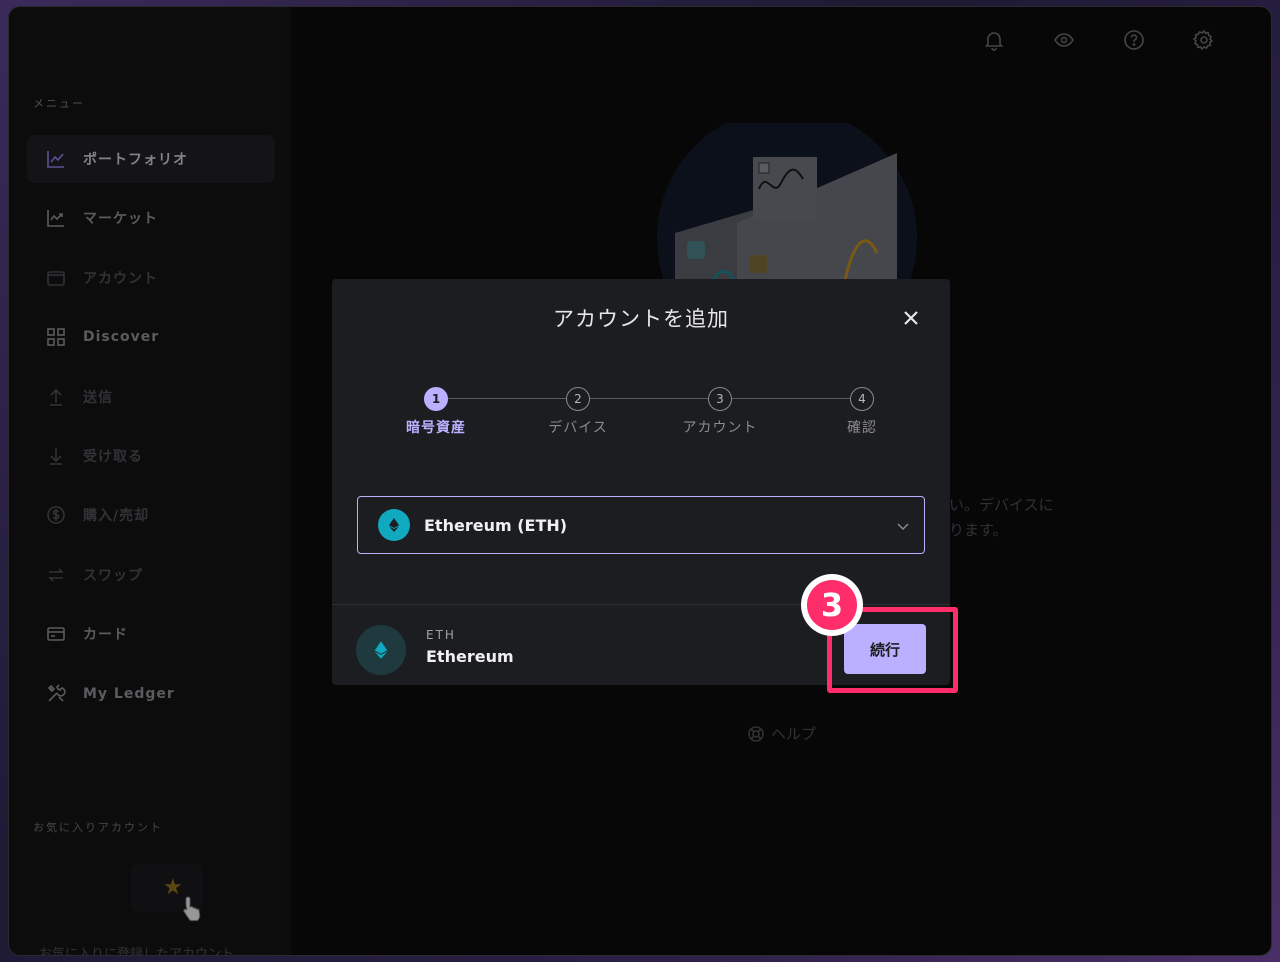 The width and height of the screenshot is (1280, 962). What do you see at coordinates (641, 414) in the screenshot?
I see `stepper: 1 暗号資産 2 デバイス 3 アカウント 4 確認` at bounding box center [641, 414].